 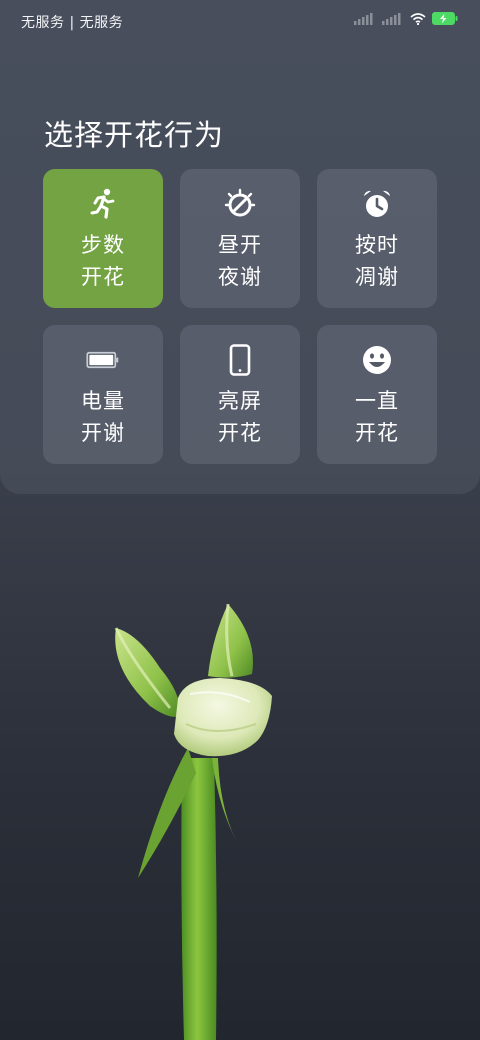 What do you see at coordinates (377, 401) in the screenshot?
I see `option-label-line1: 一直` at bounding box center [377, 401].